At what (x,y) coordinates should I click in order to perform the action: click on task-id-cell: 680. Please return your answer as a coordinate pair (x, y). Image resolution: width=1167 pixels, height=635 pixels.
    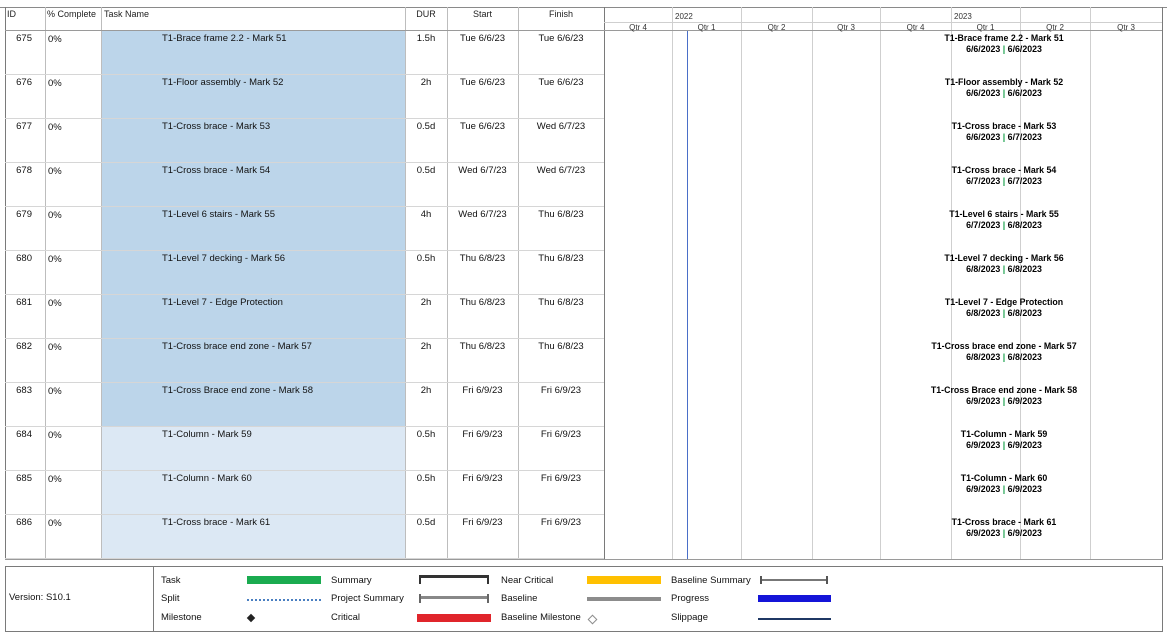
    Looking at the image, I should click on (18, 258).